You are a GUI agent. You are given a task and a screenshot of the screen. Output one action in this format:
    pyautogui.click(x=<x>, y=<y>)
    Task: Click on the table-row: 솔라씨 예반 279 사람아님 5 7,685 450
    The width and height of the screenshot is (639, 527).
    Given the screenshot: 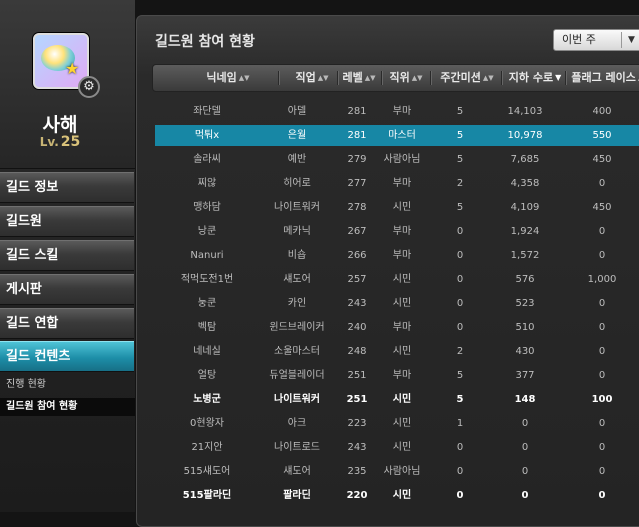 What is the action you would take?
    pyautogui.click(x=397, y=159)
    